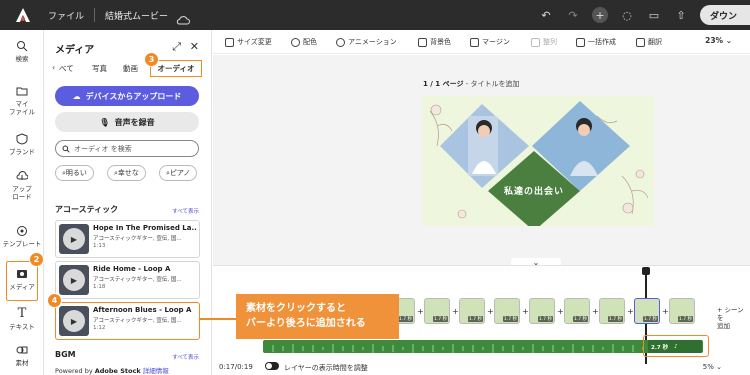 The image size is (750, 375). What do you see at coordinates (718, 40) in the screenshot?
I see `zoom-dropdown: 23% ⌄` at bounding box center [718, 40].